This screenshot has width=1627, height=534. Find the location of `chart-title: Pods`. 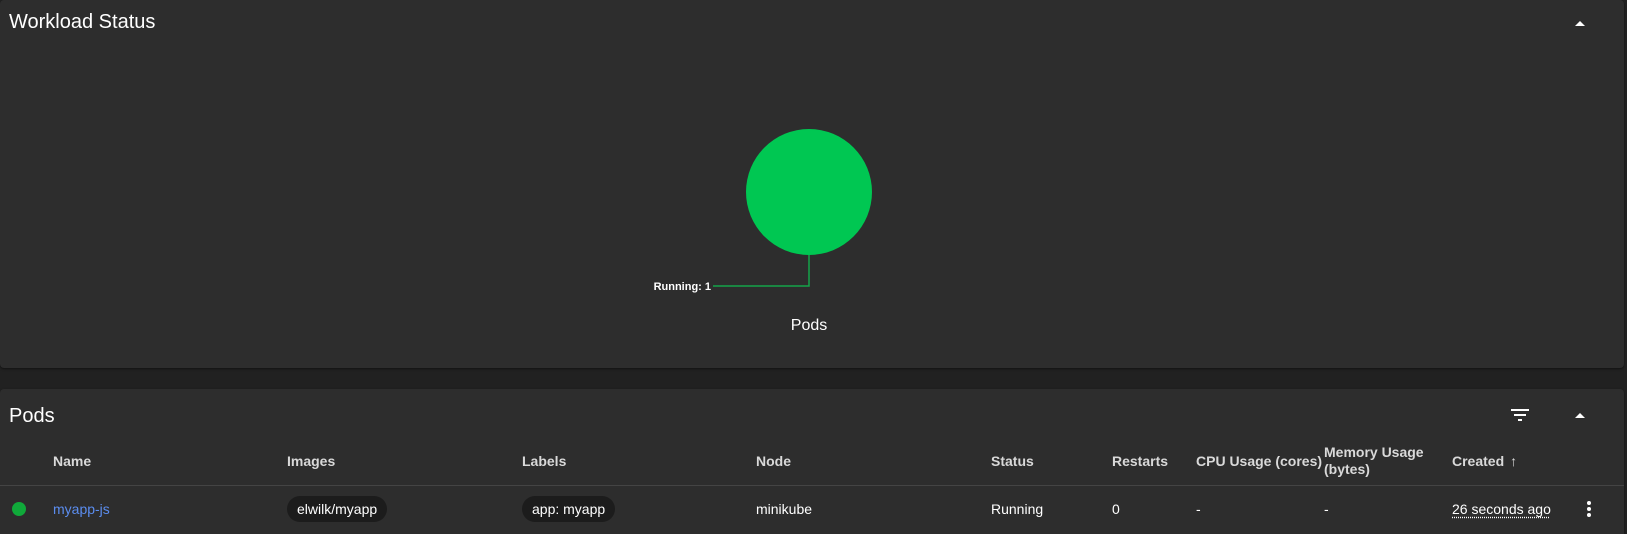

chart-title: Pods is located at coordinates (809, 325).